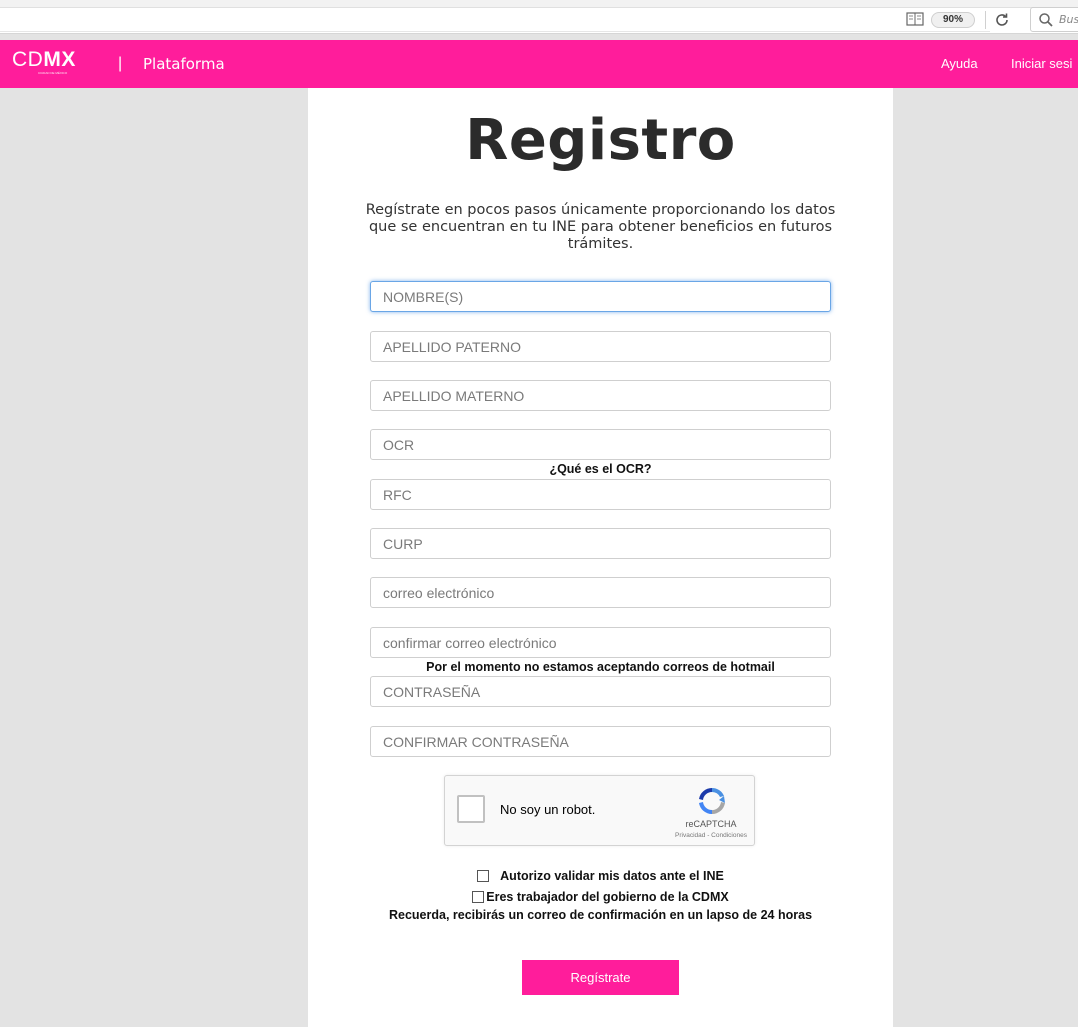 The image size is (1078, 1027). What do you see at coordinates (600, 469) in the screenshot?
I see `ocr-help-link: ¿Qué es el OCR?` at bounding box center [600, 469].